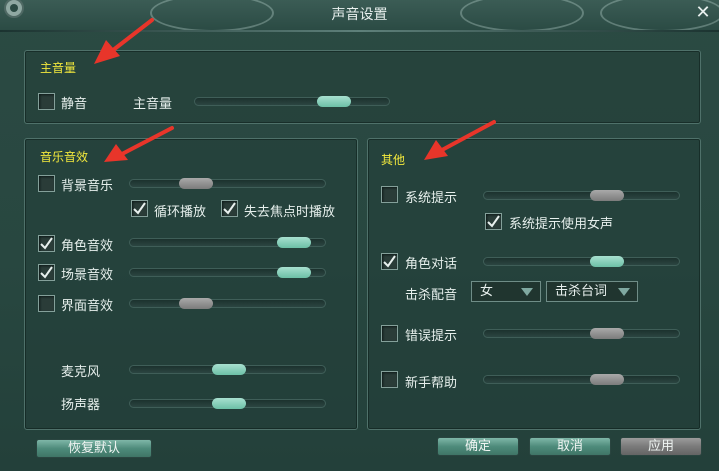 Image resolution: width=719 pixels, height=471 pixels. What do you see at coordinates (431, 336) in the screenshot?
I see `error-tip-label: 错误提示` at bounding box center [431, 336].